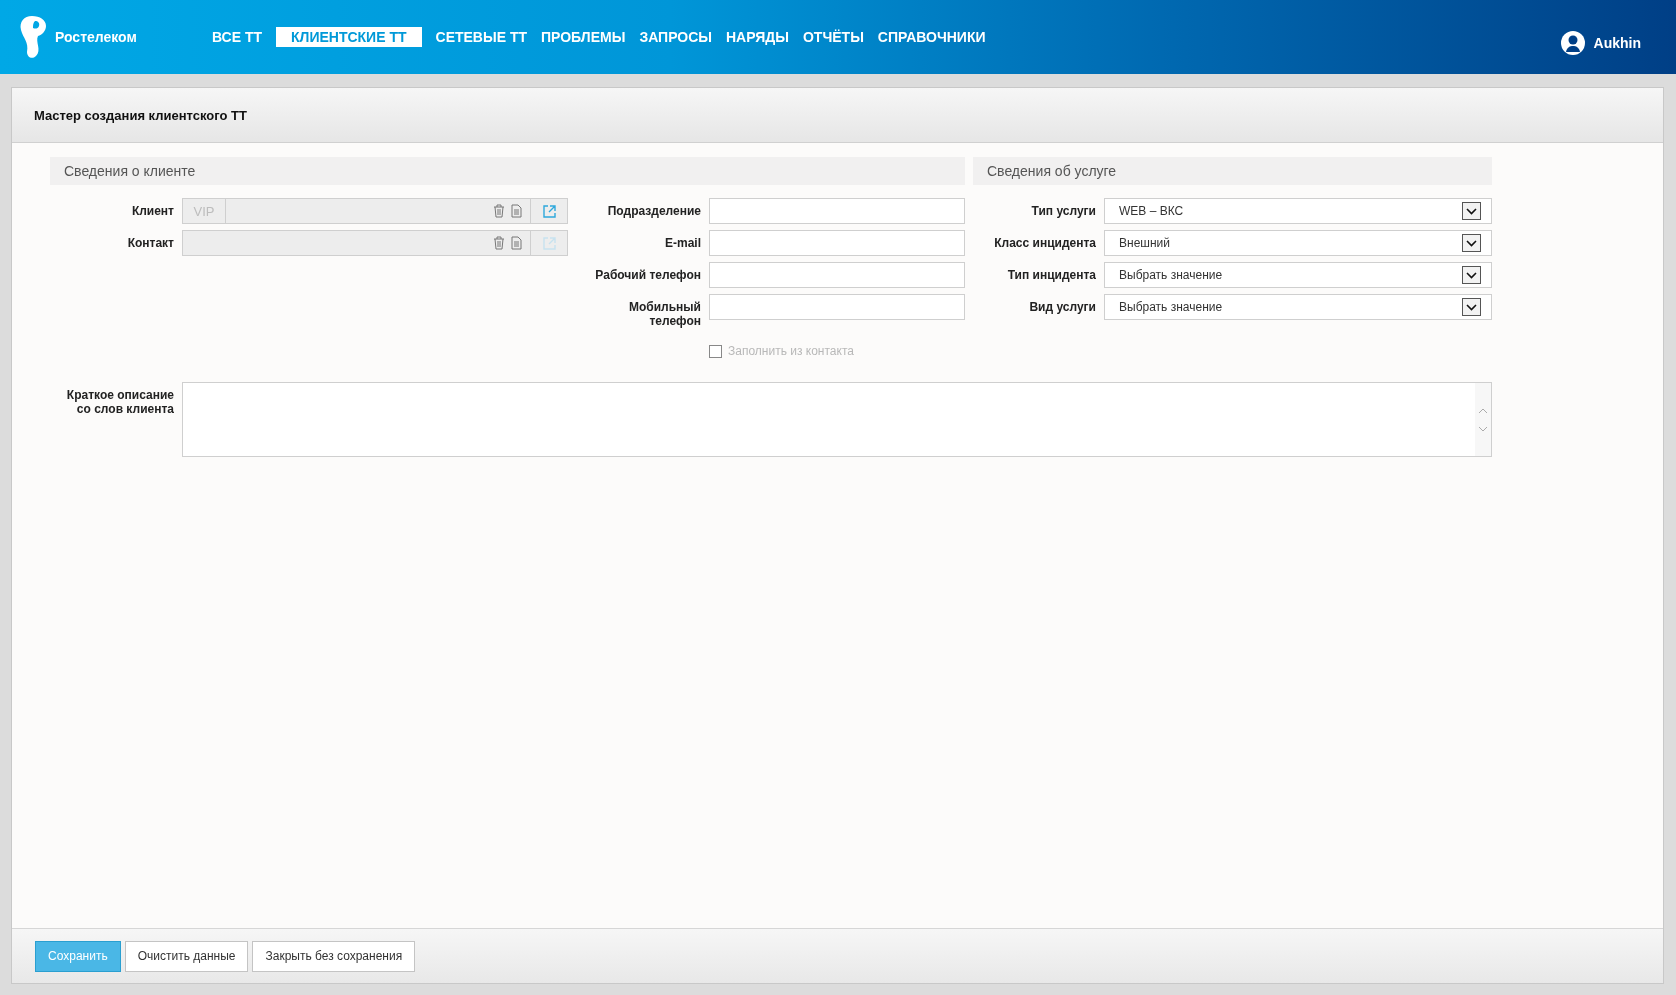 The width and height of the screenshot is (1676, 995). What do you see at coordinates (1063, 210) in the screenshot?
I see `field-label: Тип услуги` at bounding box center [1063, 210].